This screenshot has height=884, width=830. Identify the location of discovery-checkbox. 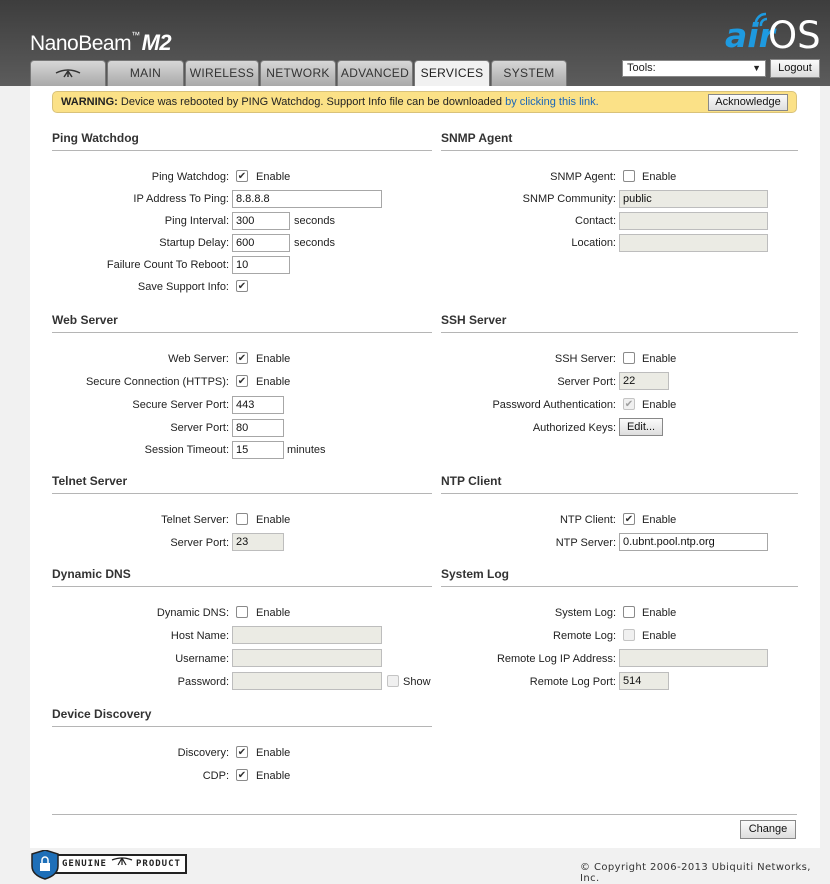
(242, 752).